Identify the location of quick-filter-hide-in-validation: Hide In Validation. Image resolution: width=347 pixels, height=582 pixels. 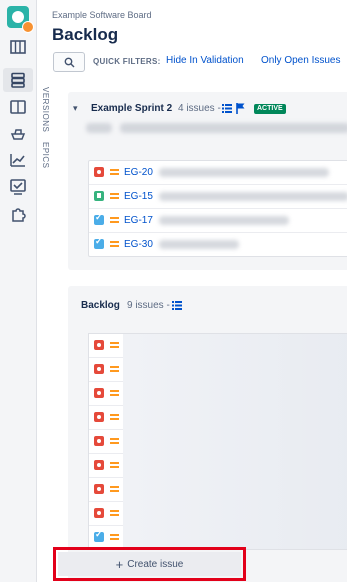
(205, 60).